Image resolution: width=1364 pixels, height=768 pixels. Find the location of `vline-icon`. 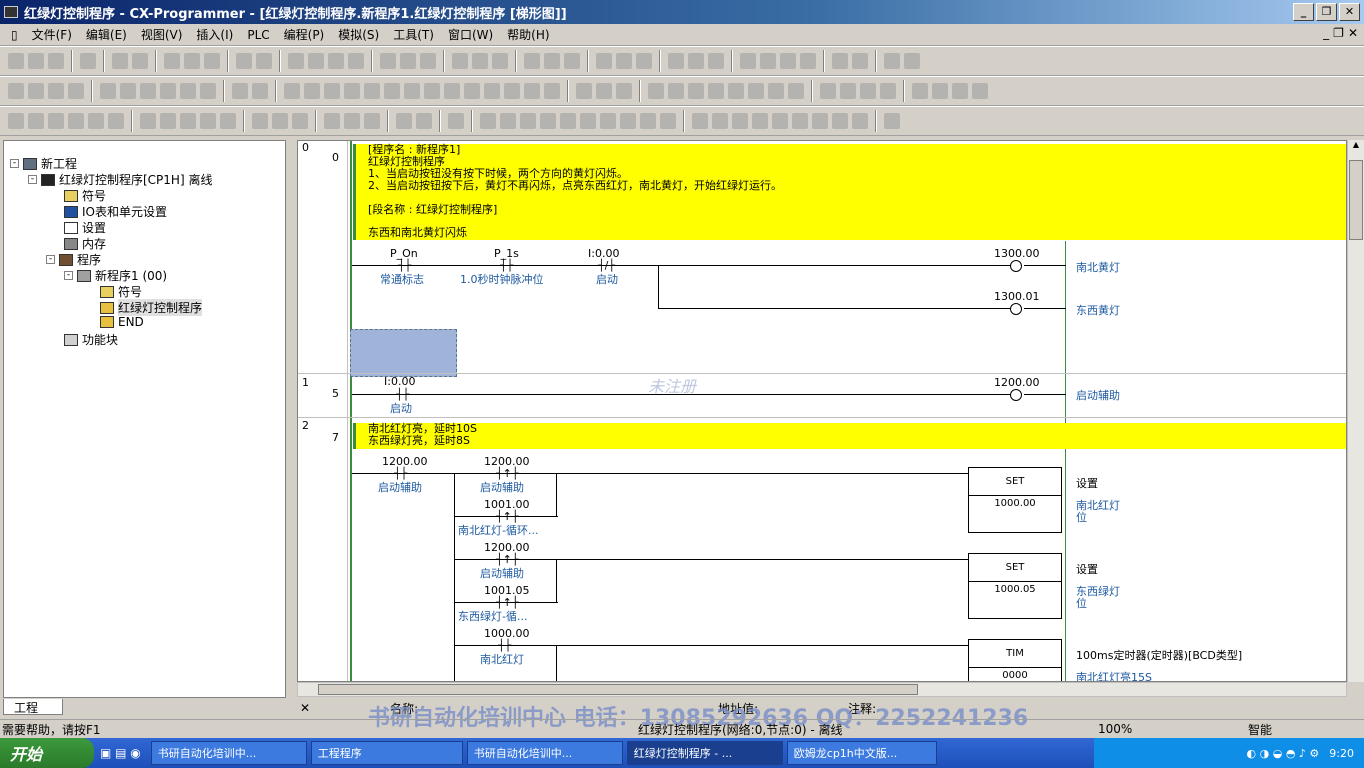

vline-icon is located at coordinates (392, 91).